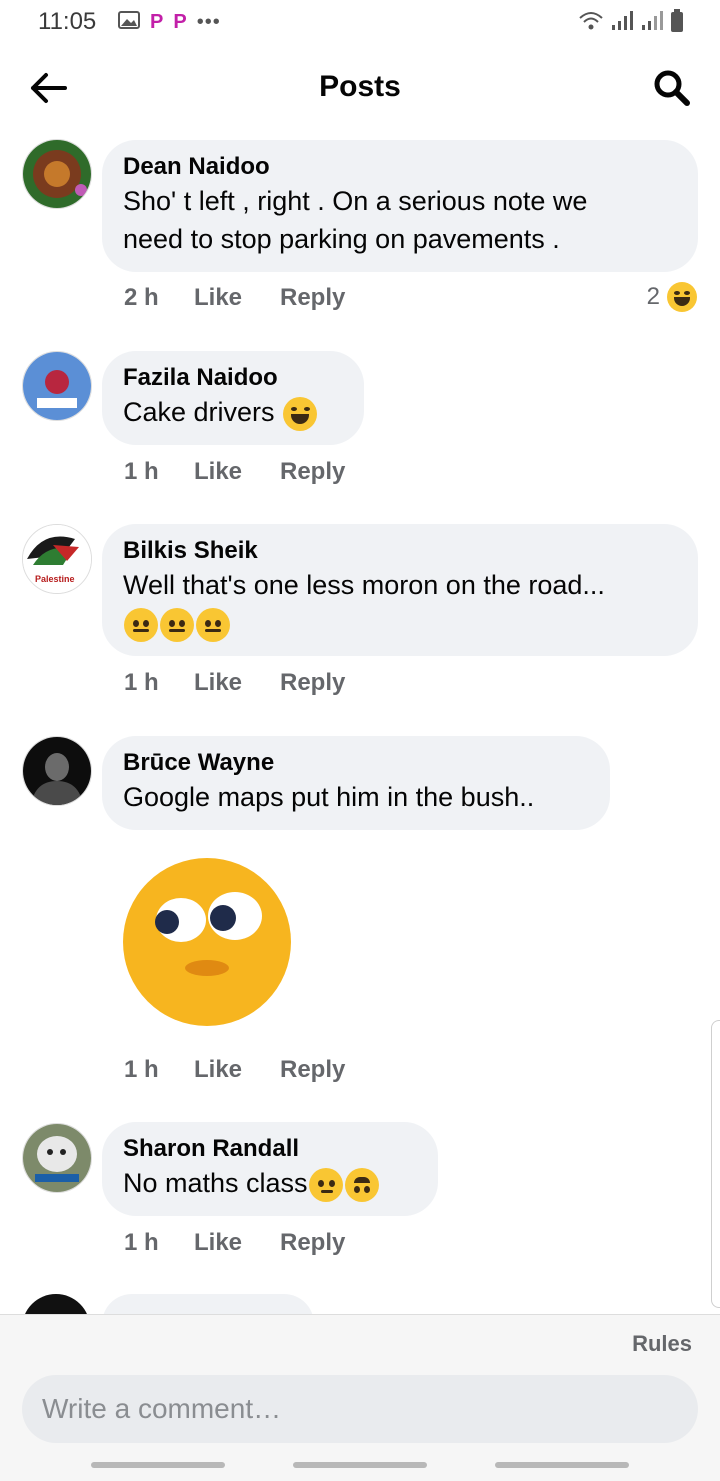  I want to click on avatar: Palestine, so click(57, 559).